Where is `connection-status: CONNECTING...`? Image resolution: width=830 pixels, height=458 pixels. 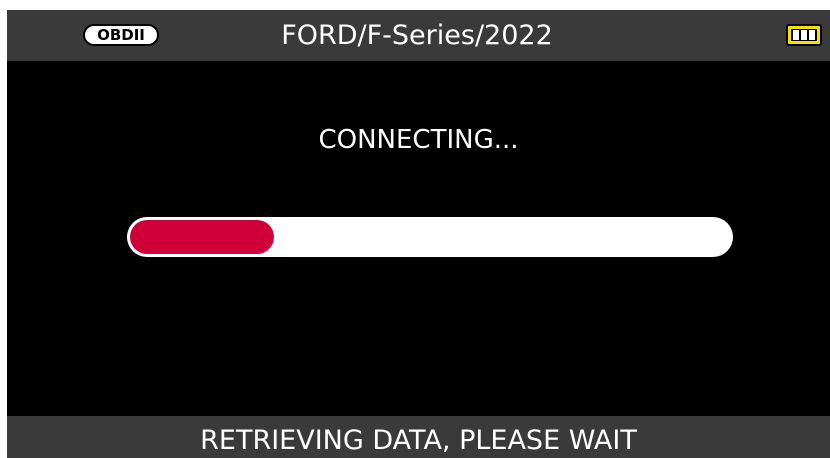 connection-status: CONNECTING... is located at coordinates (418, 140).